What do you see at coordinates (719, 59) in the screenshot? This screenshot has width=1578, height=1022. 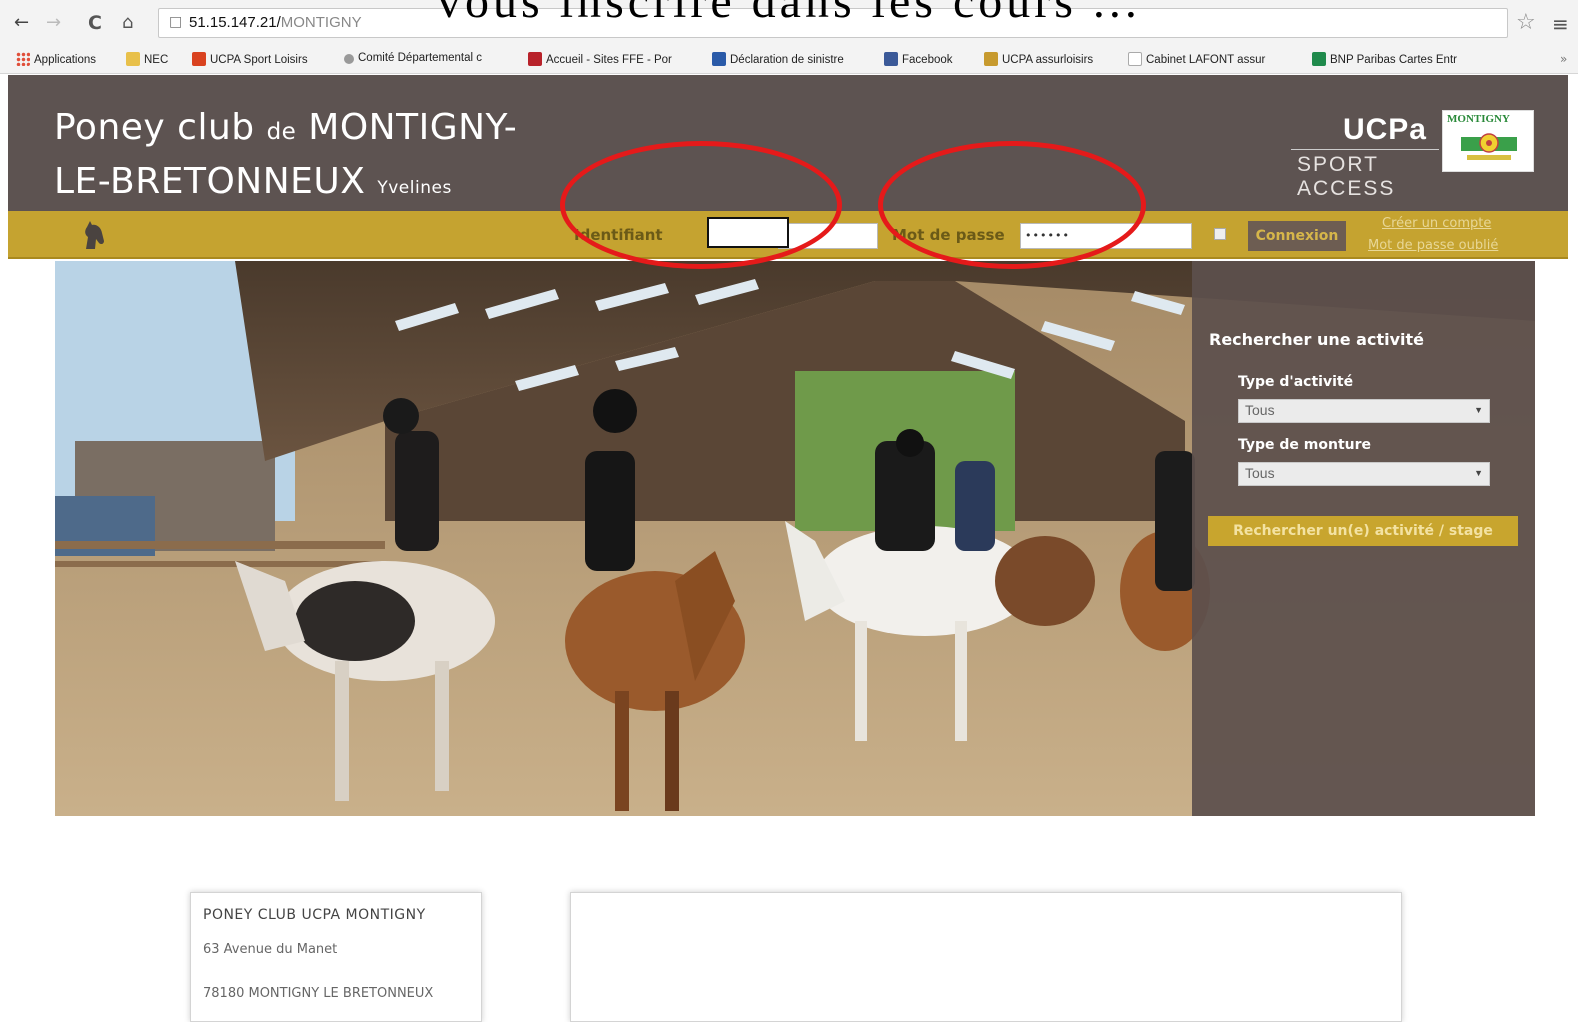 I see `sinistre-favicon-icon` at bounding box center [719, 59].